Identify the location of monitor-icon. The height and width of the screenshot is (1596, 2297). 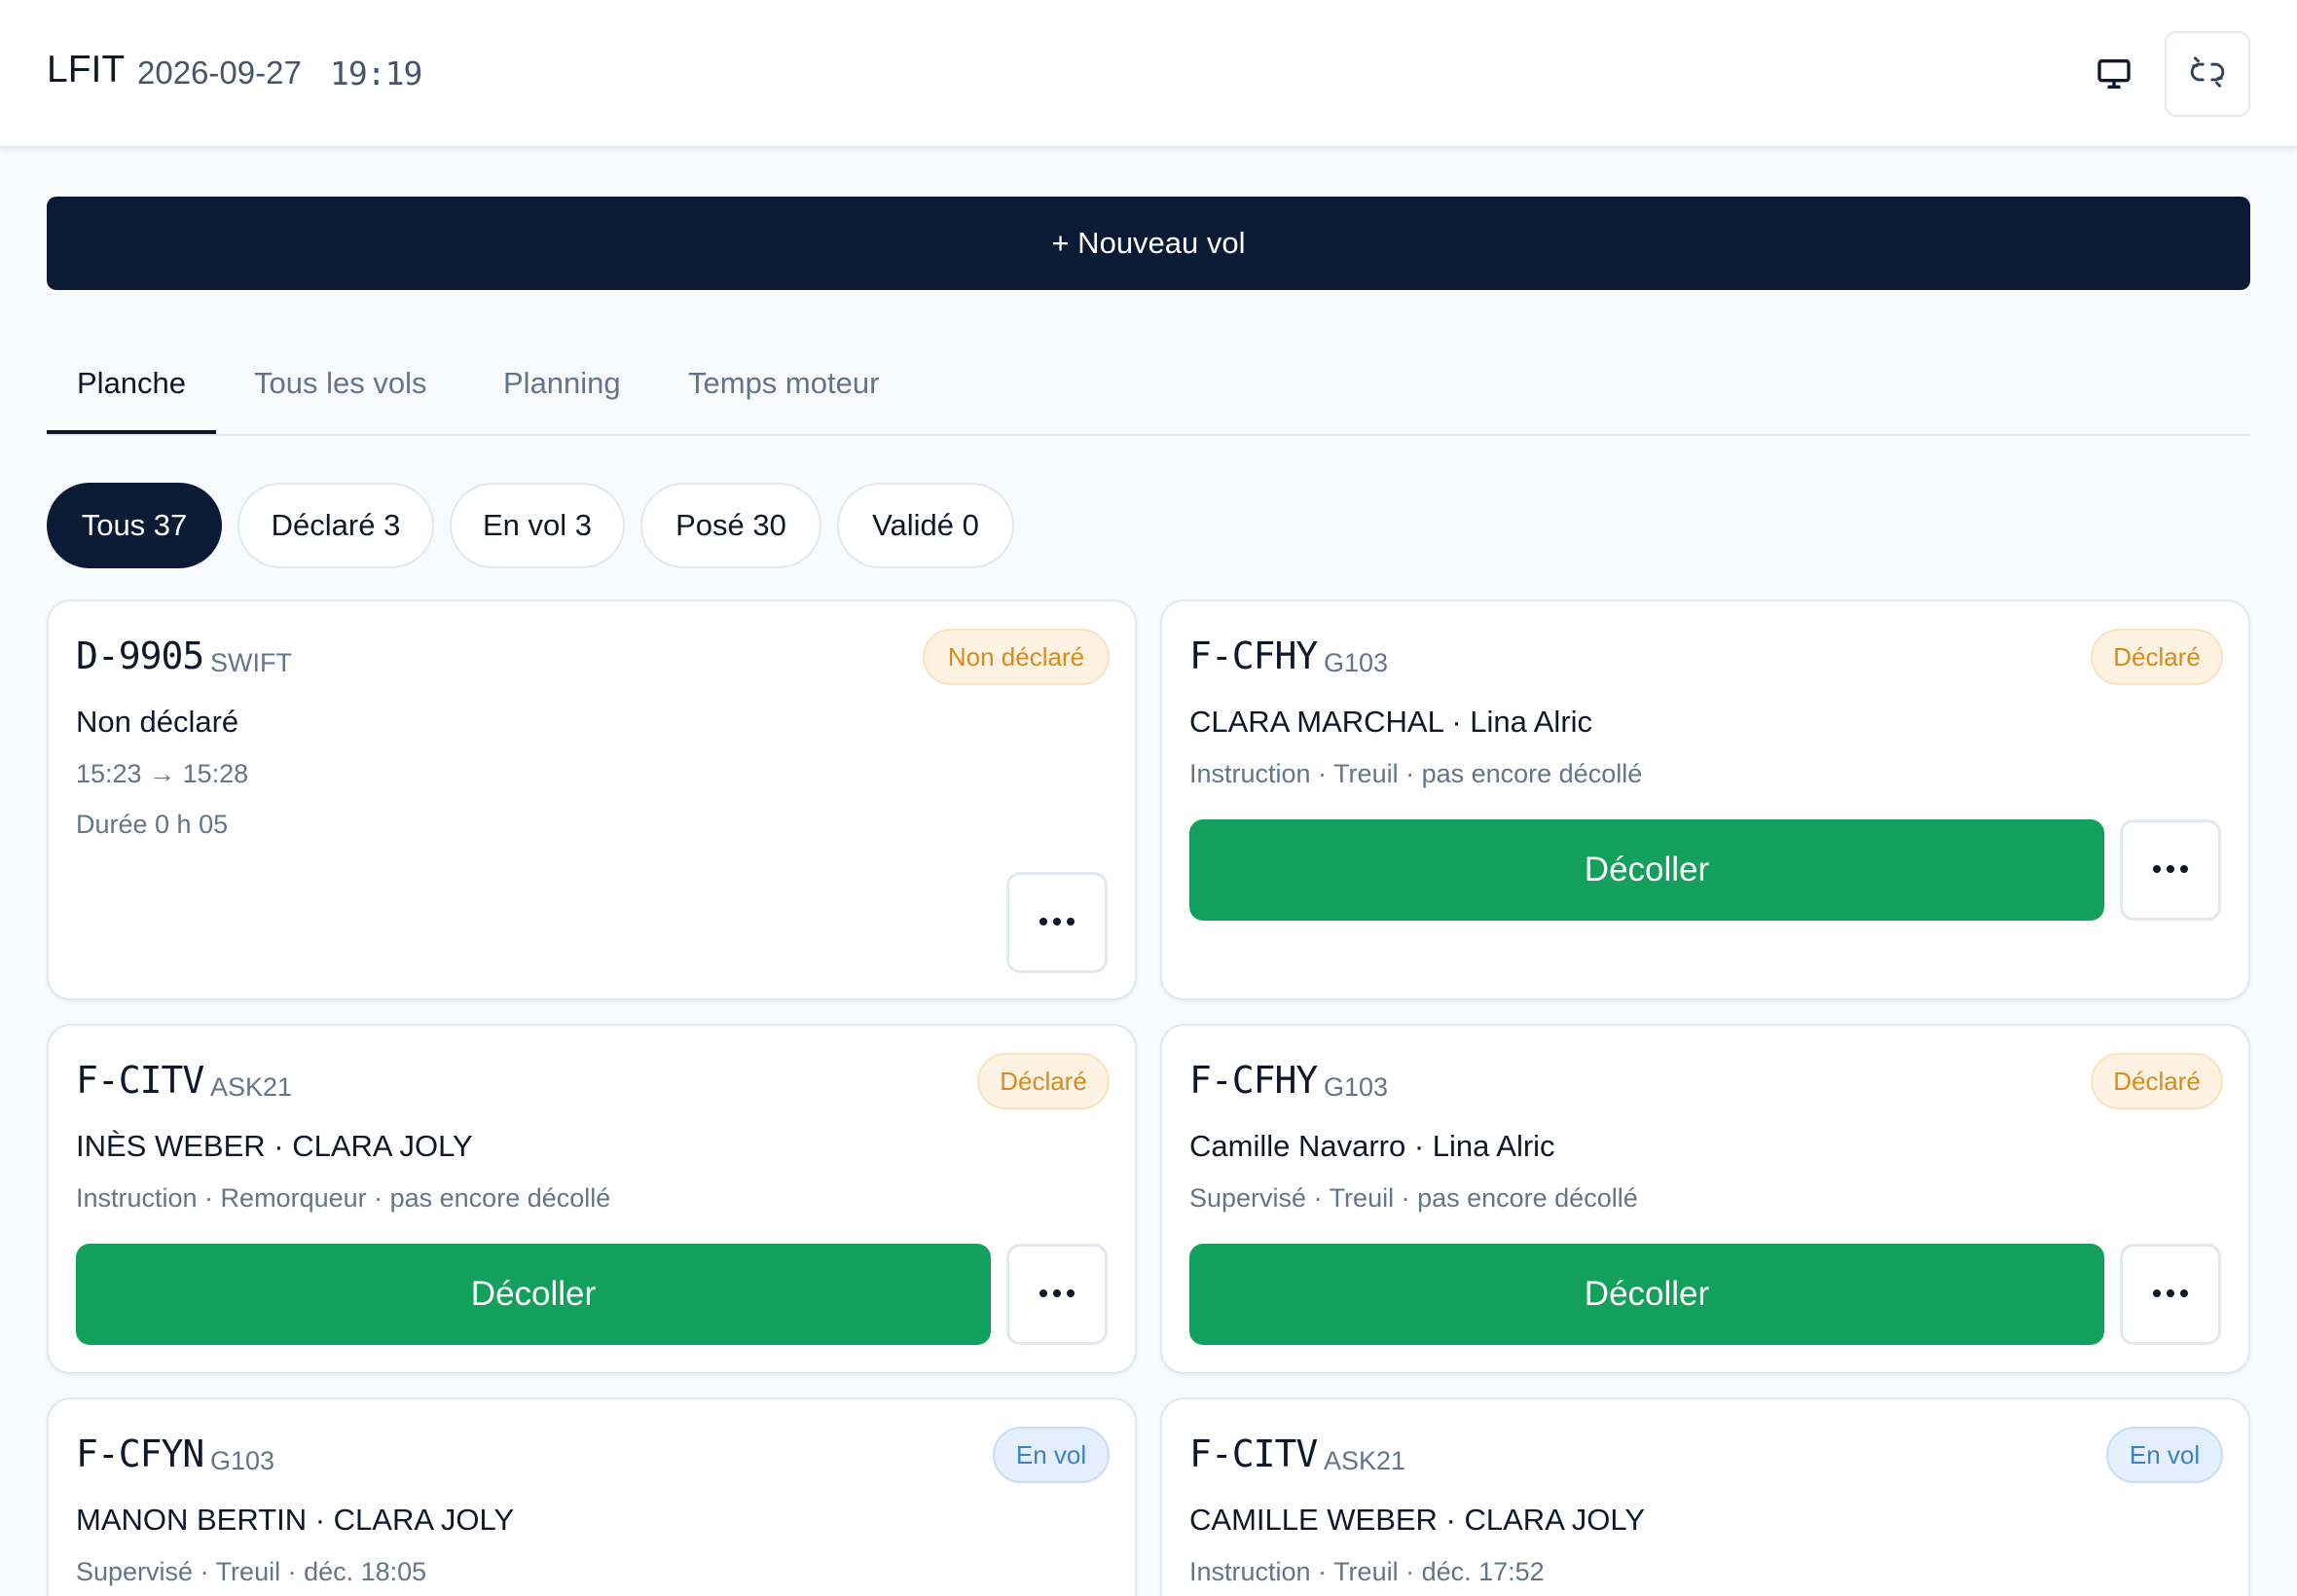
(2114, 73).